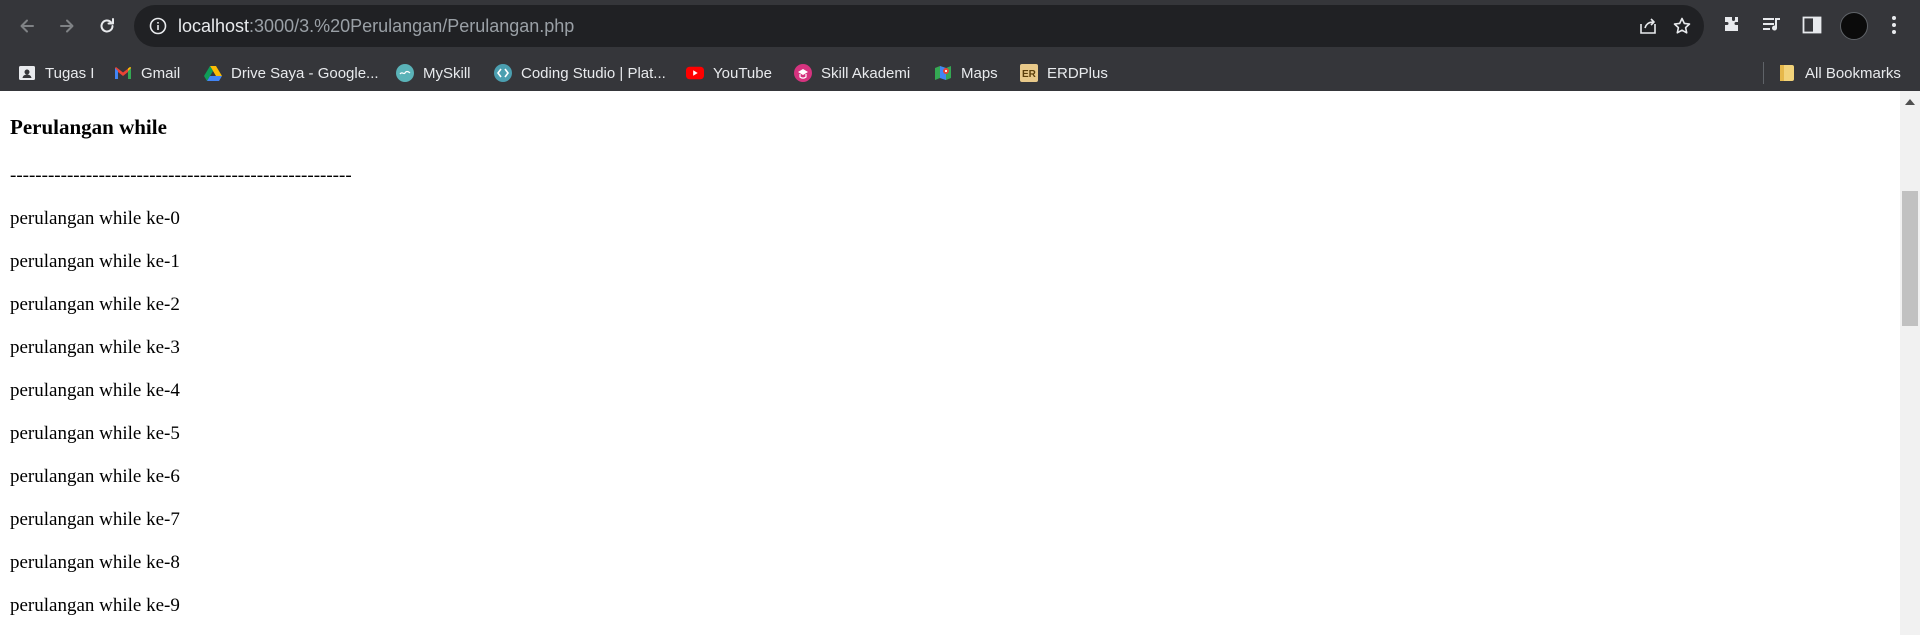 The image size is (1920, 635). I want to click on side-panel-icon, so click(1812, 25).